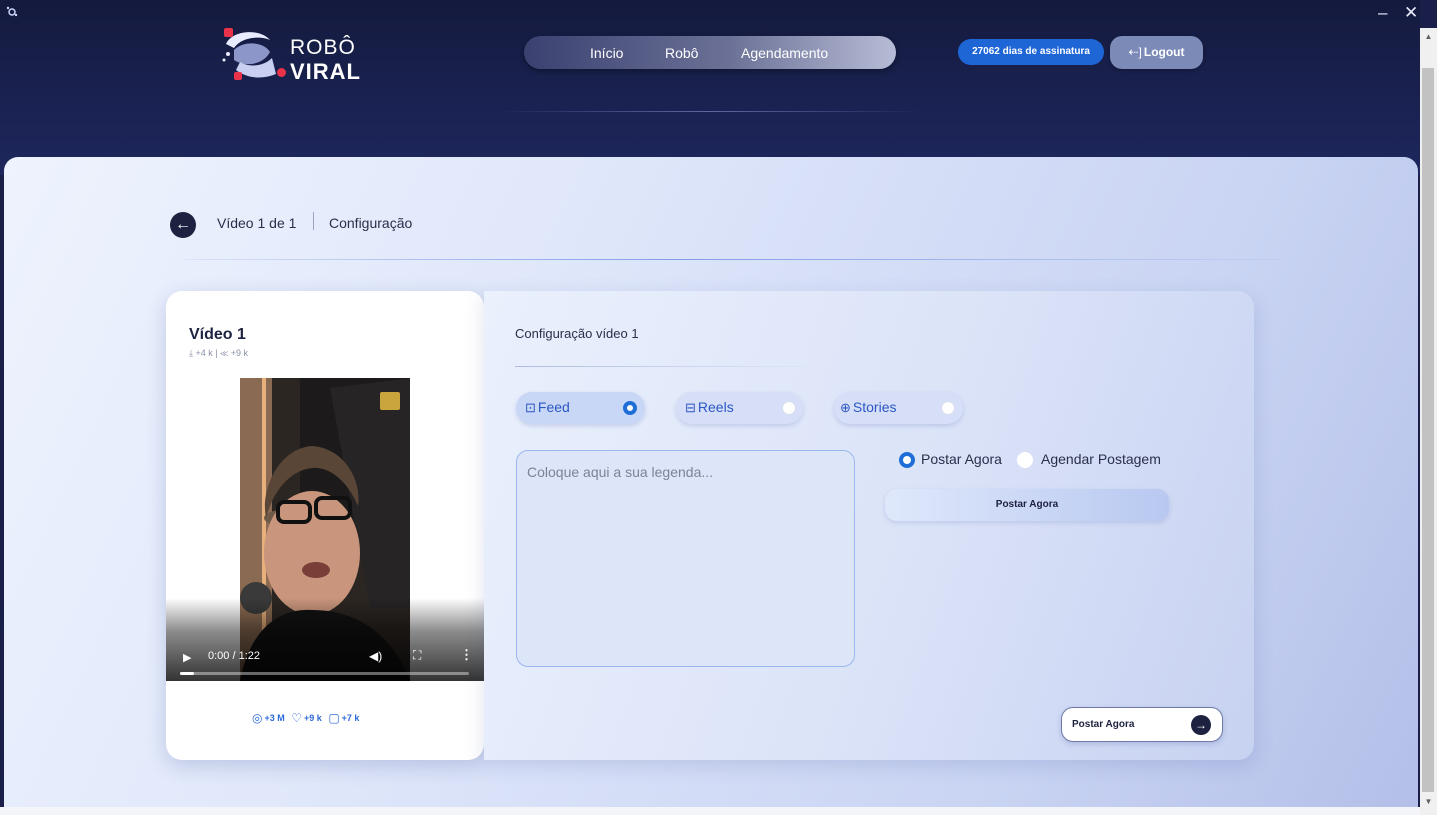 This screenshot has height=815, width=1437. I want to click on breadcrumb-divider, so click(732, 259).